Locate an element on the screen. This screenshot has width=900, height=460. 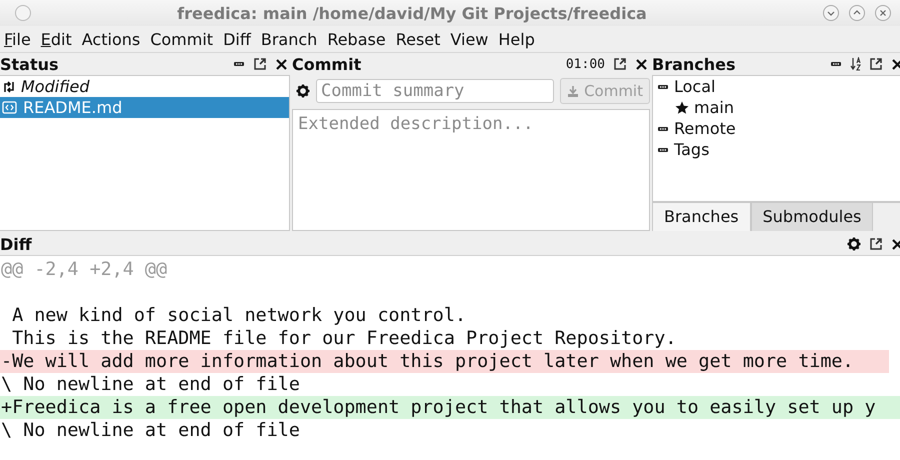
star-icon is located at coordinates (682, 107).